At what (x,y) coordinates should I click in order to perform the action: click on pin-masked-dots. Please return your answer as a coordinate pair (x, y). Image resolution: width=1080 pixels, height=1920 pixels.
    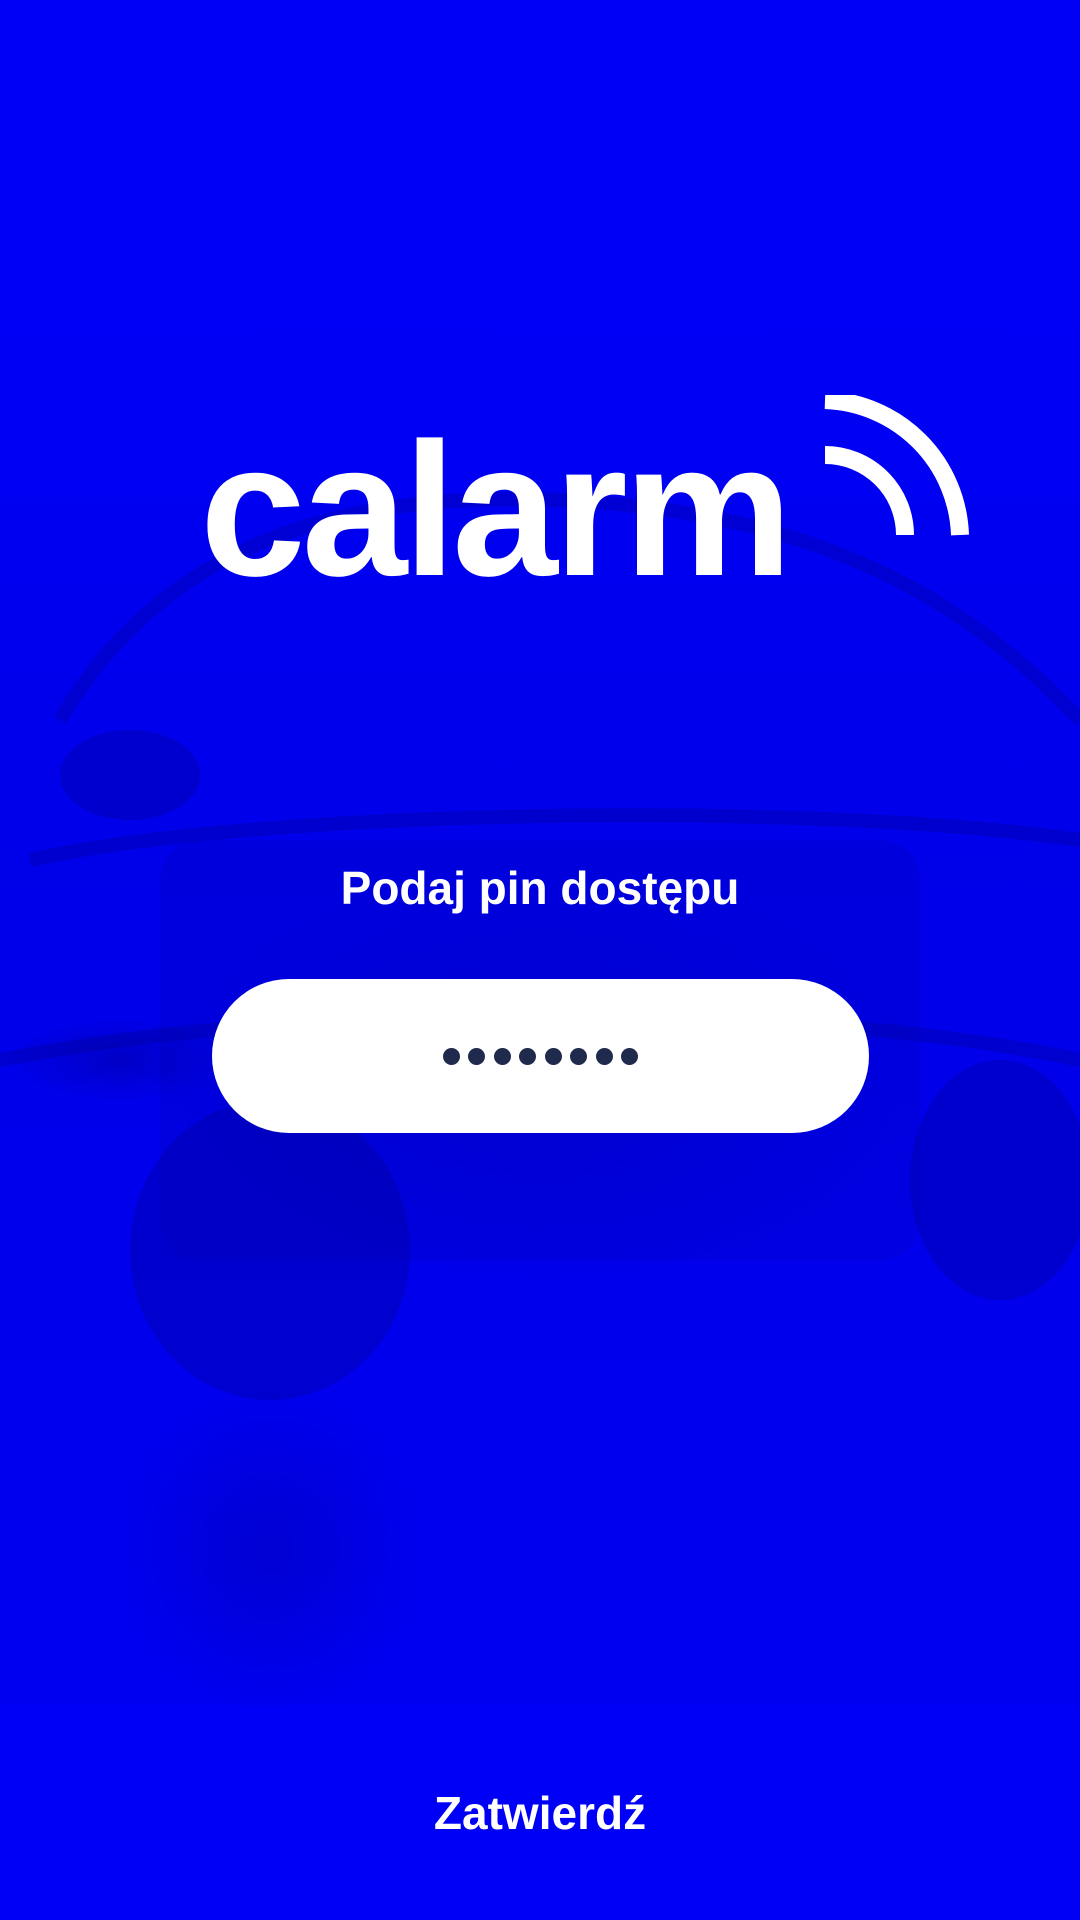
    Looking at the image, I should click on (540, 1056).